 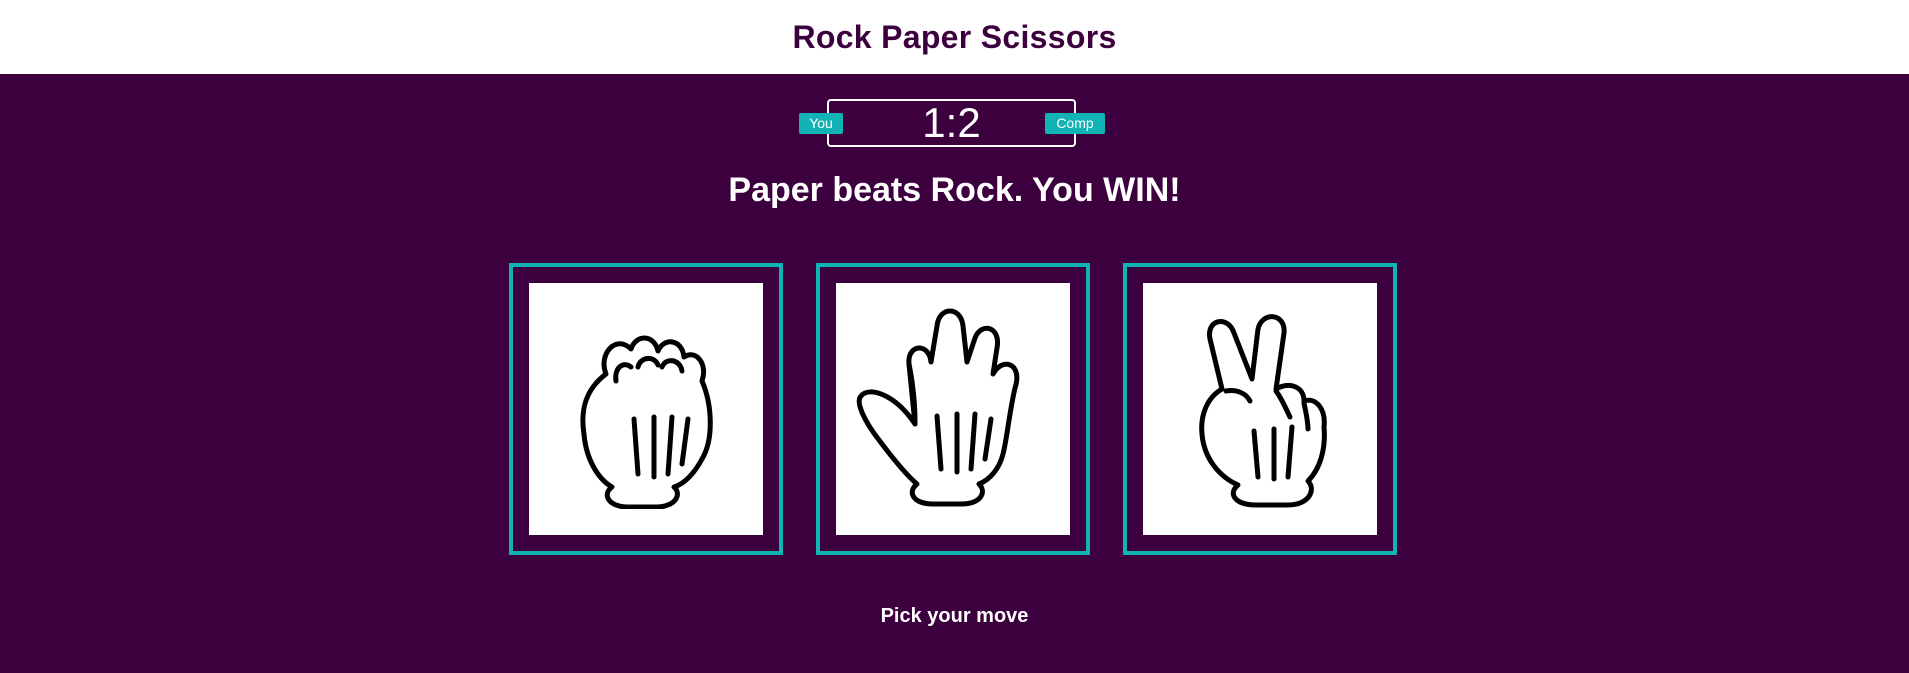 I want to click on scoreboard: 1:2, so click(x=951, y=123).